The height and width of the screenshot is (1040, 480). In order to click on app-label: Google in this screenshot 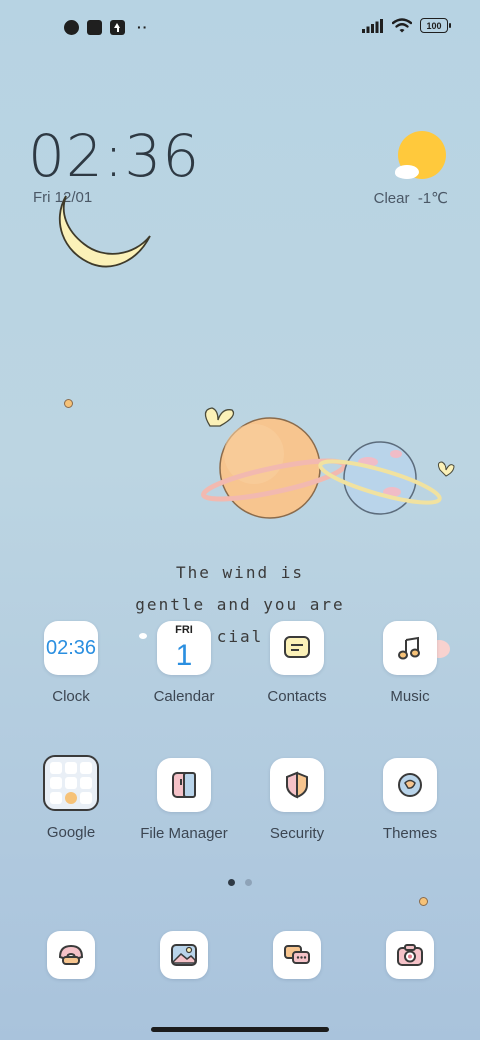, I will do `click(71, 832)`.